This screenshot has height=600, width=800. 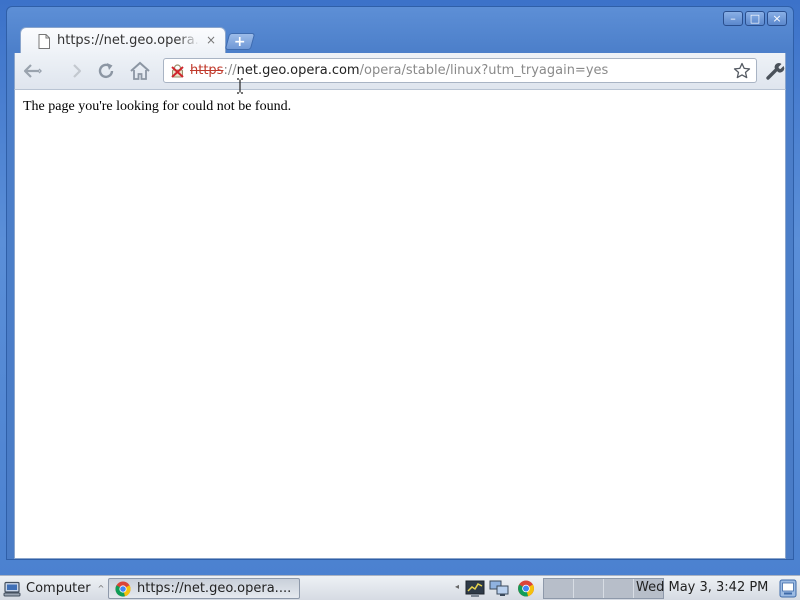 I want to click on computer-menu-label: Computer, so click(x=58, y=588).